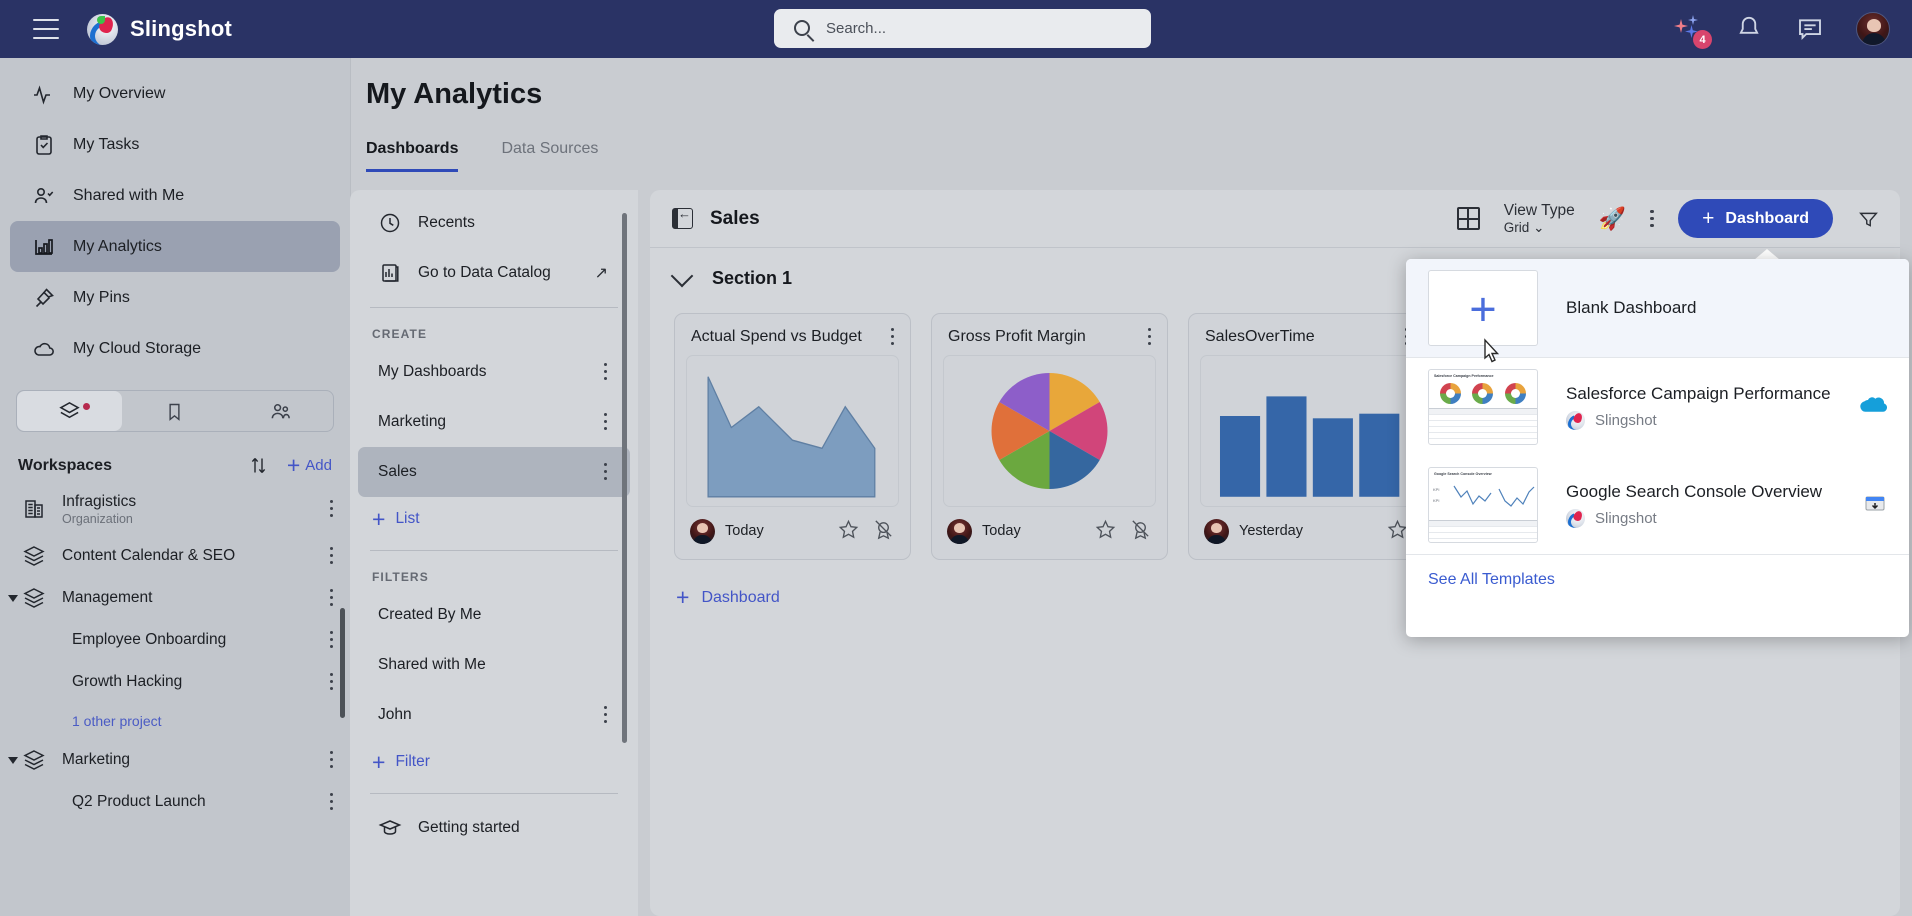  Describe the element at coordinates (1492, 350) in the screenshot. I see `mouse-cursor` at that location.